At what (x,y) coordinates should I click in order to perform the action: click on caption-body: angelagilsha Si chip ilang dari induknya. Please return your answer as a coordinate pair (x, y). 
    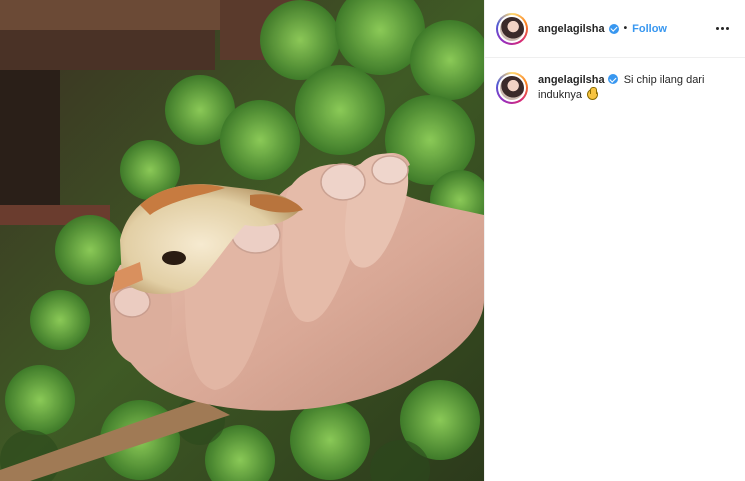
    Looking at the image, I should click on (633, 88).